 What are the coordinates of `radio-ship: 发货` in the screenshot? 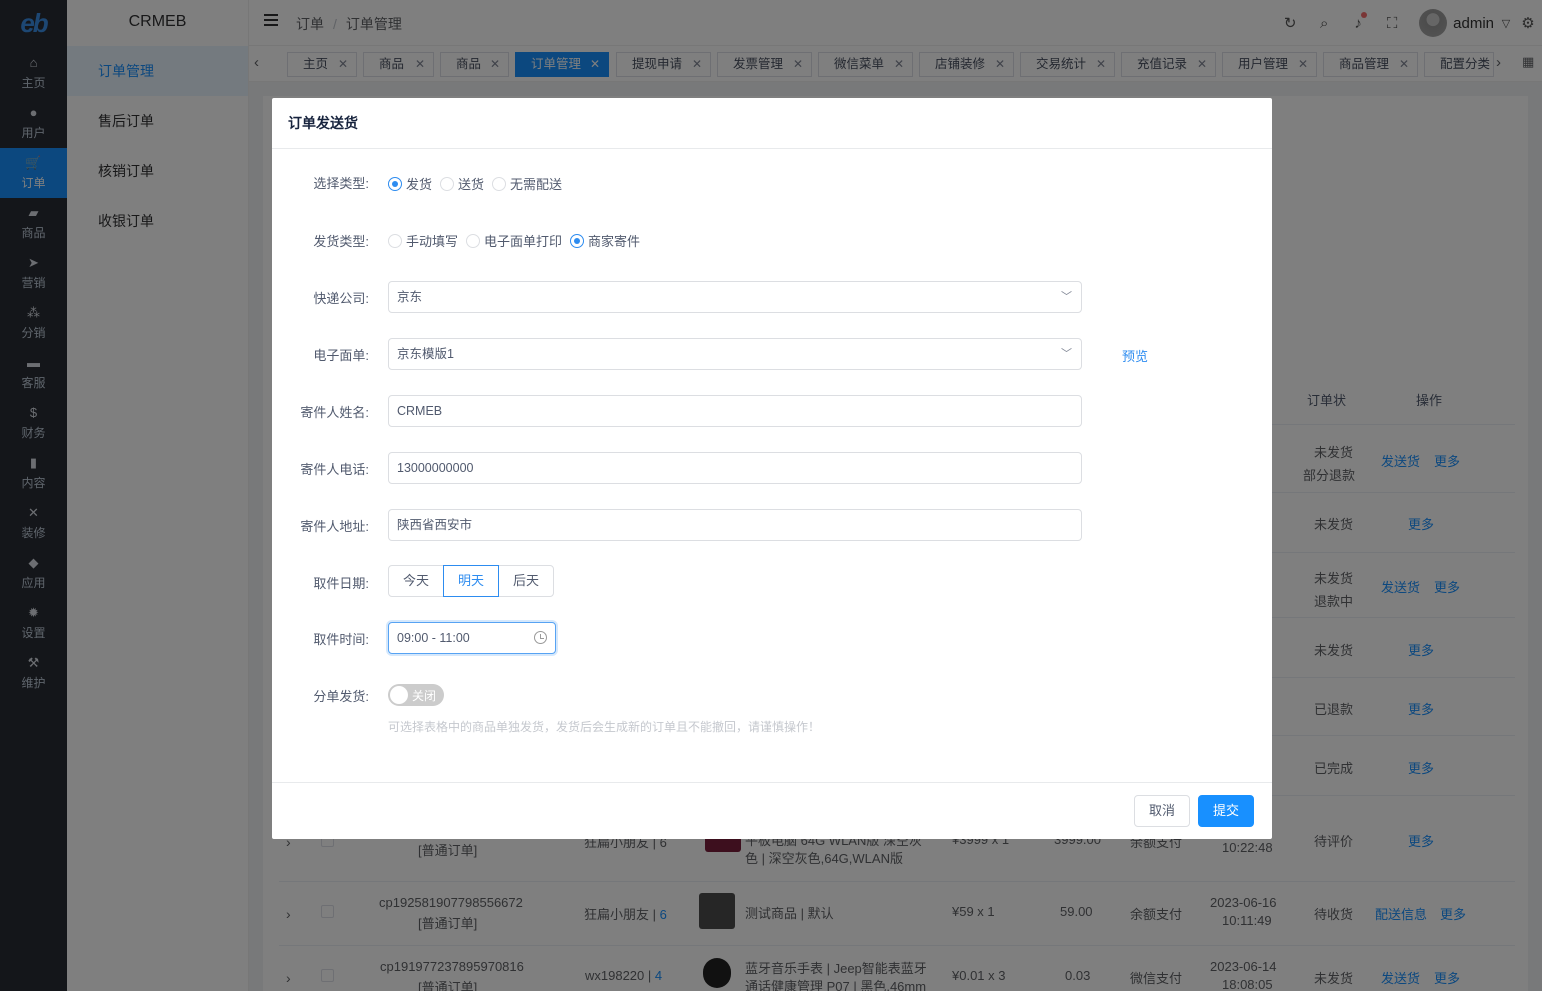 It's located at (410, 183).